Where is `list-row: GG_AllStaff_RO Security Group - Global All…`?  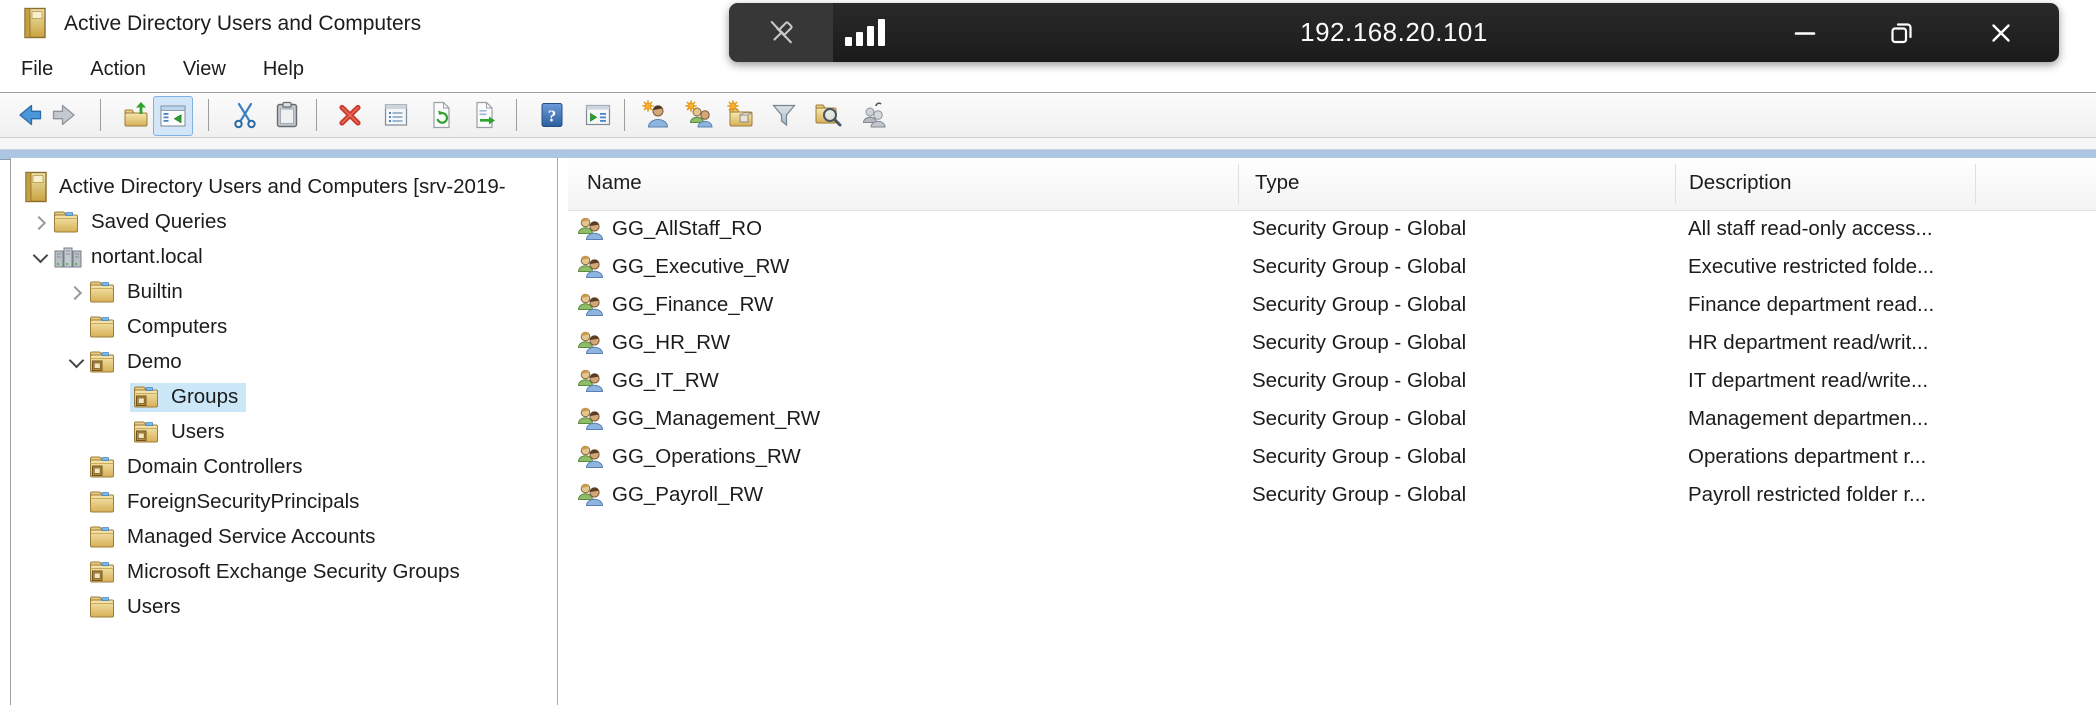
list-row: GG_AllStaff_RO Security Group - Global All… is located at coordinates (1332, 229).